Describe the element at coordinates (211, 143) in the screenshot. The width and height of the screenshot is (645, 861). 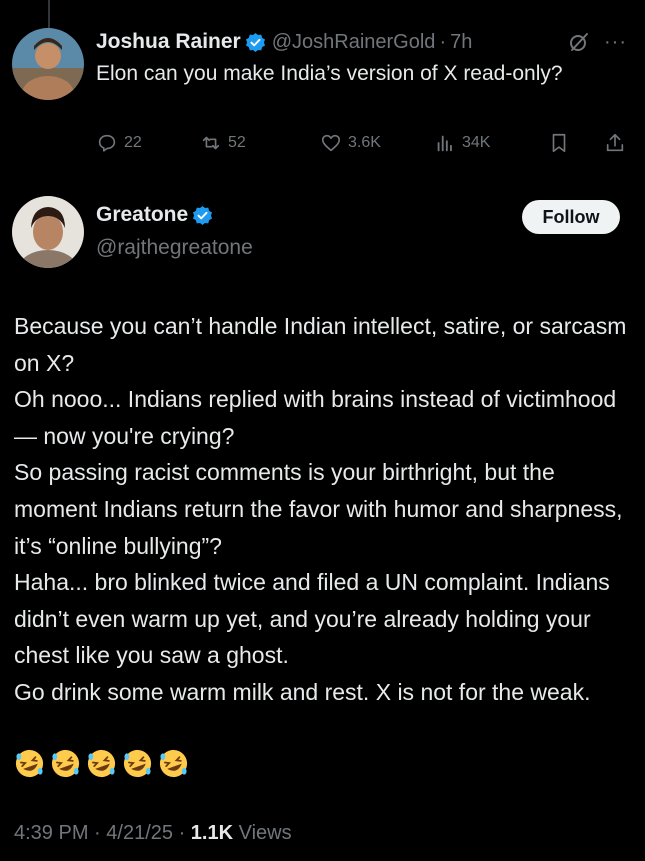
I see `repost-icon` at that location.